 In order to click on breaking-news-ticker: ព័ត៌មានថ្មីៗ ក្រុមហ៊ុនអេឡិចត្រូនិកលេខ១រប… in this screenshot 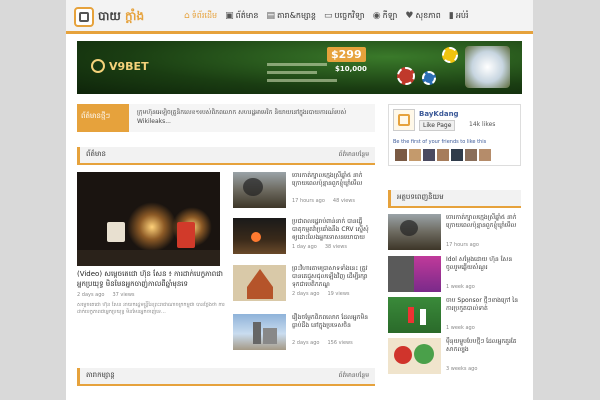, I will do `click(245, 118)`.